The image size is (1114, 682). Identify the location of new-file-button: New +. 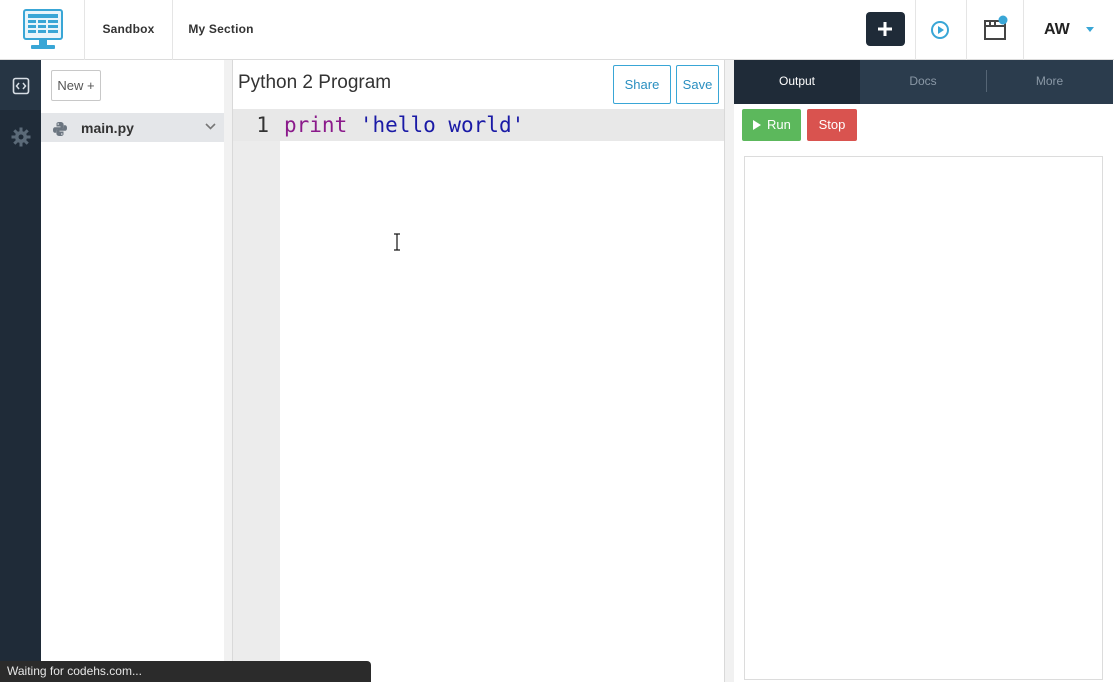
(76, 85).